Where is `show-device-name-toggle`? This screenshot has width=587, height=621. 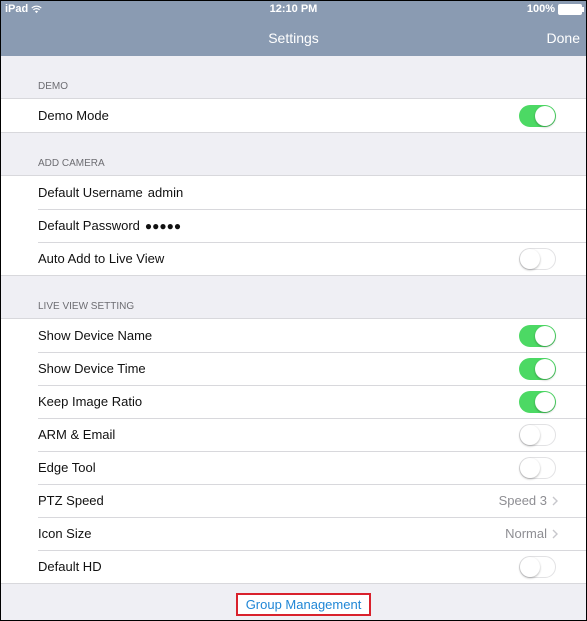
show-device-name-toggle is located at coordinates (537, 335).